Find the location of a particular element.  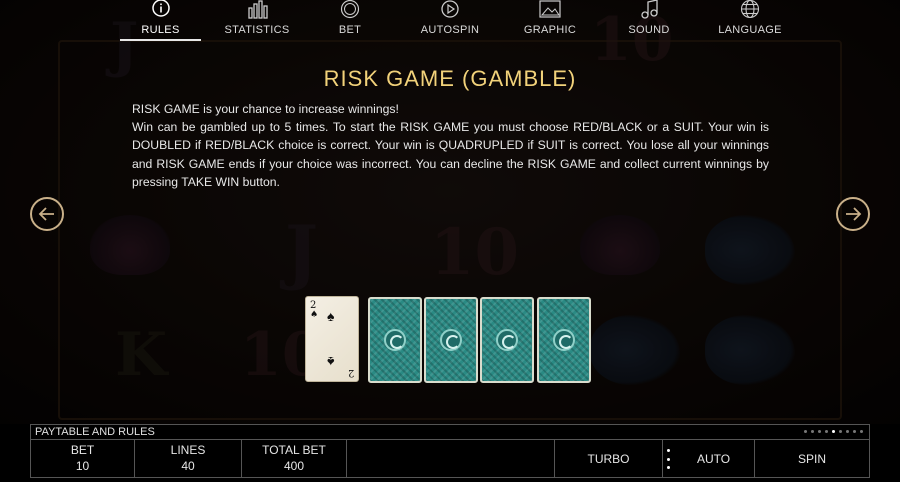

arrow-left-icon is located at coordinates (46, 214).